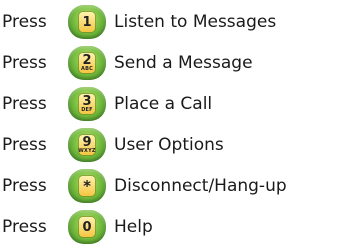 The image size is (341, 251). I want to click on keycap: 3 DEF, so click(87, 104).